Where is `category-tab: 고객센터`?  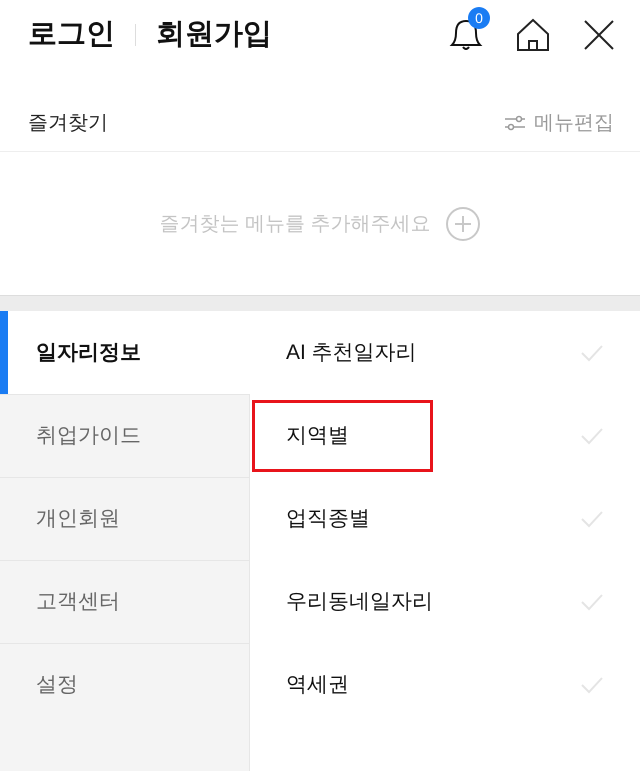
category-tab: 고객센터 is located at coordinates (78, 602).